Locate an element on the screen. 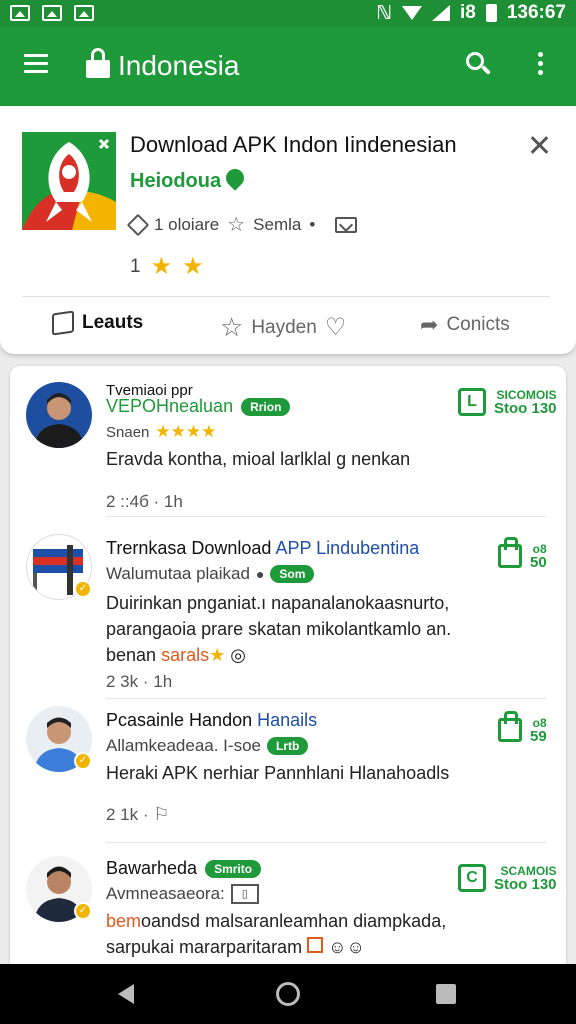 This screenshot has width=576, height=1024. hayden-label: Hayden is located at coordinates (284, 327).